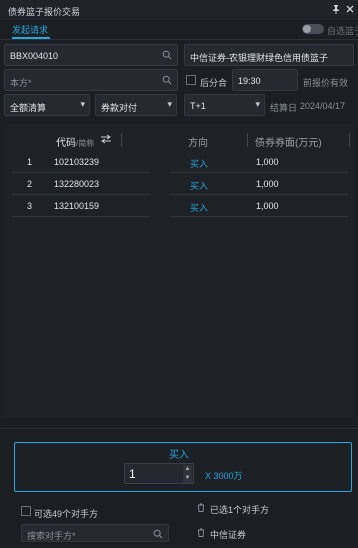 The width and height of the screenshot is (358, 548). I want to click on counterparty-search-placeholder: 搜索对手方*, so click(51, 536).